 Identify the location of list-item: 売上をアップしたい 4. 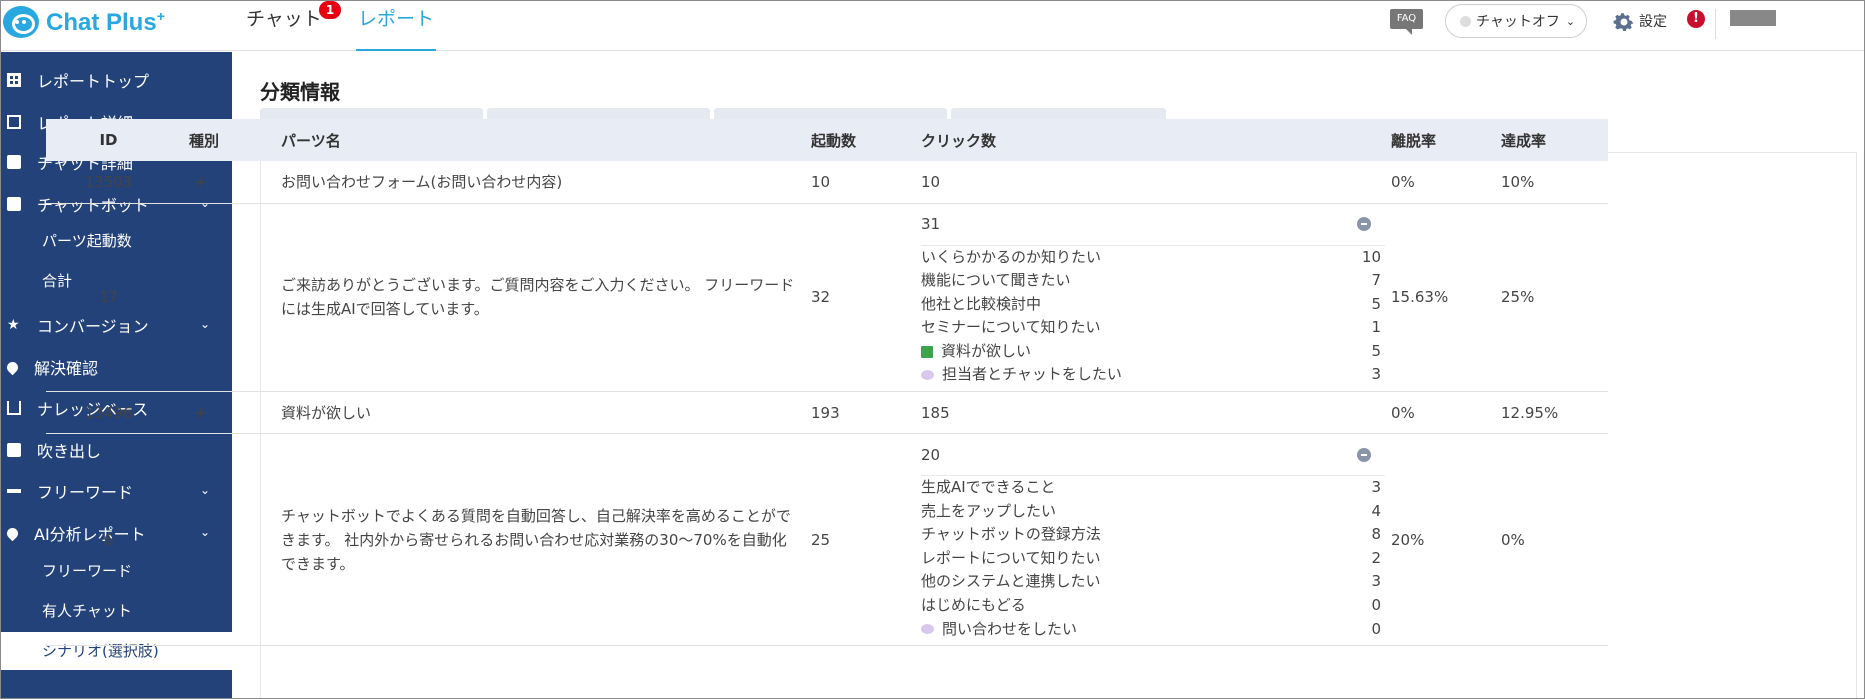
(1151, 510).